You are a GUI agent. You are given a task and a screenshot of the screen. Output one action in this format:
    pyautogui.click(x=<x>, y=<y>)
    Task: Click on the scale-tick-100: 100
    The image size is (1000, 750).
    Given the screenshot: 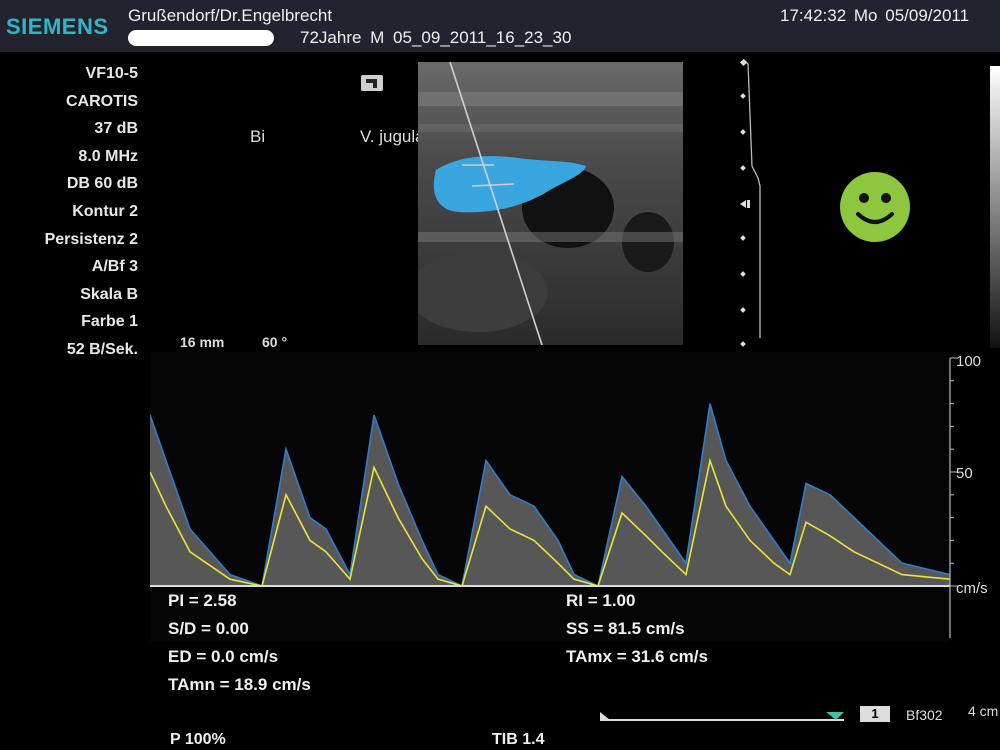 What is the action you would take?
    pyautogui.click(x=969, y=361)
    